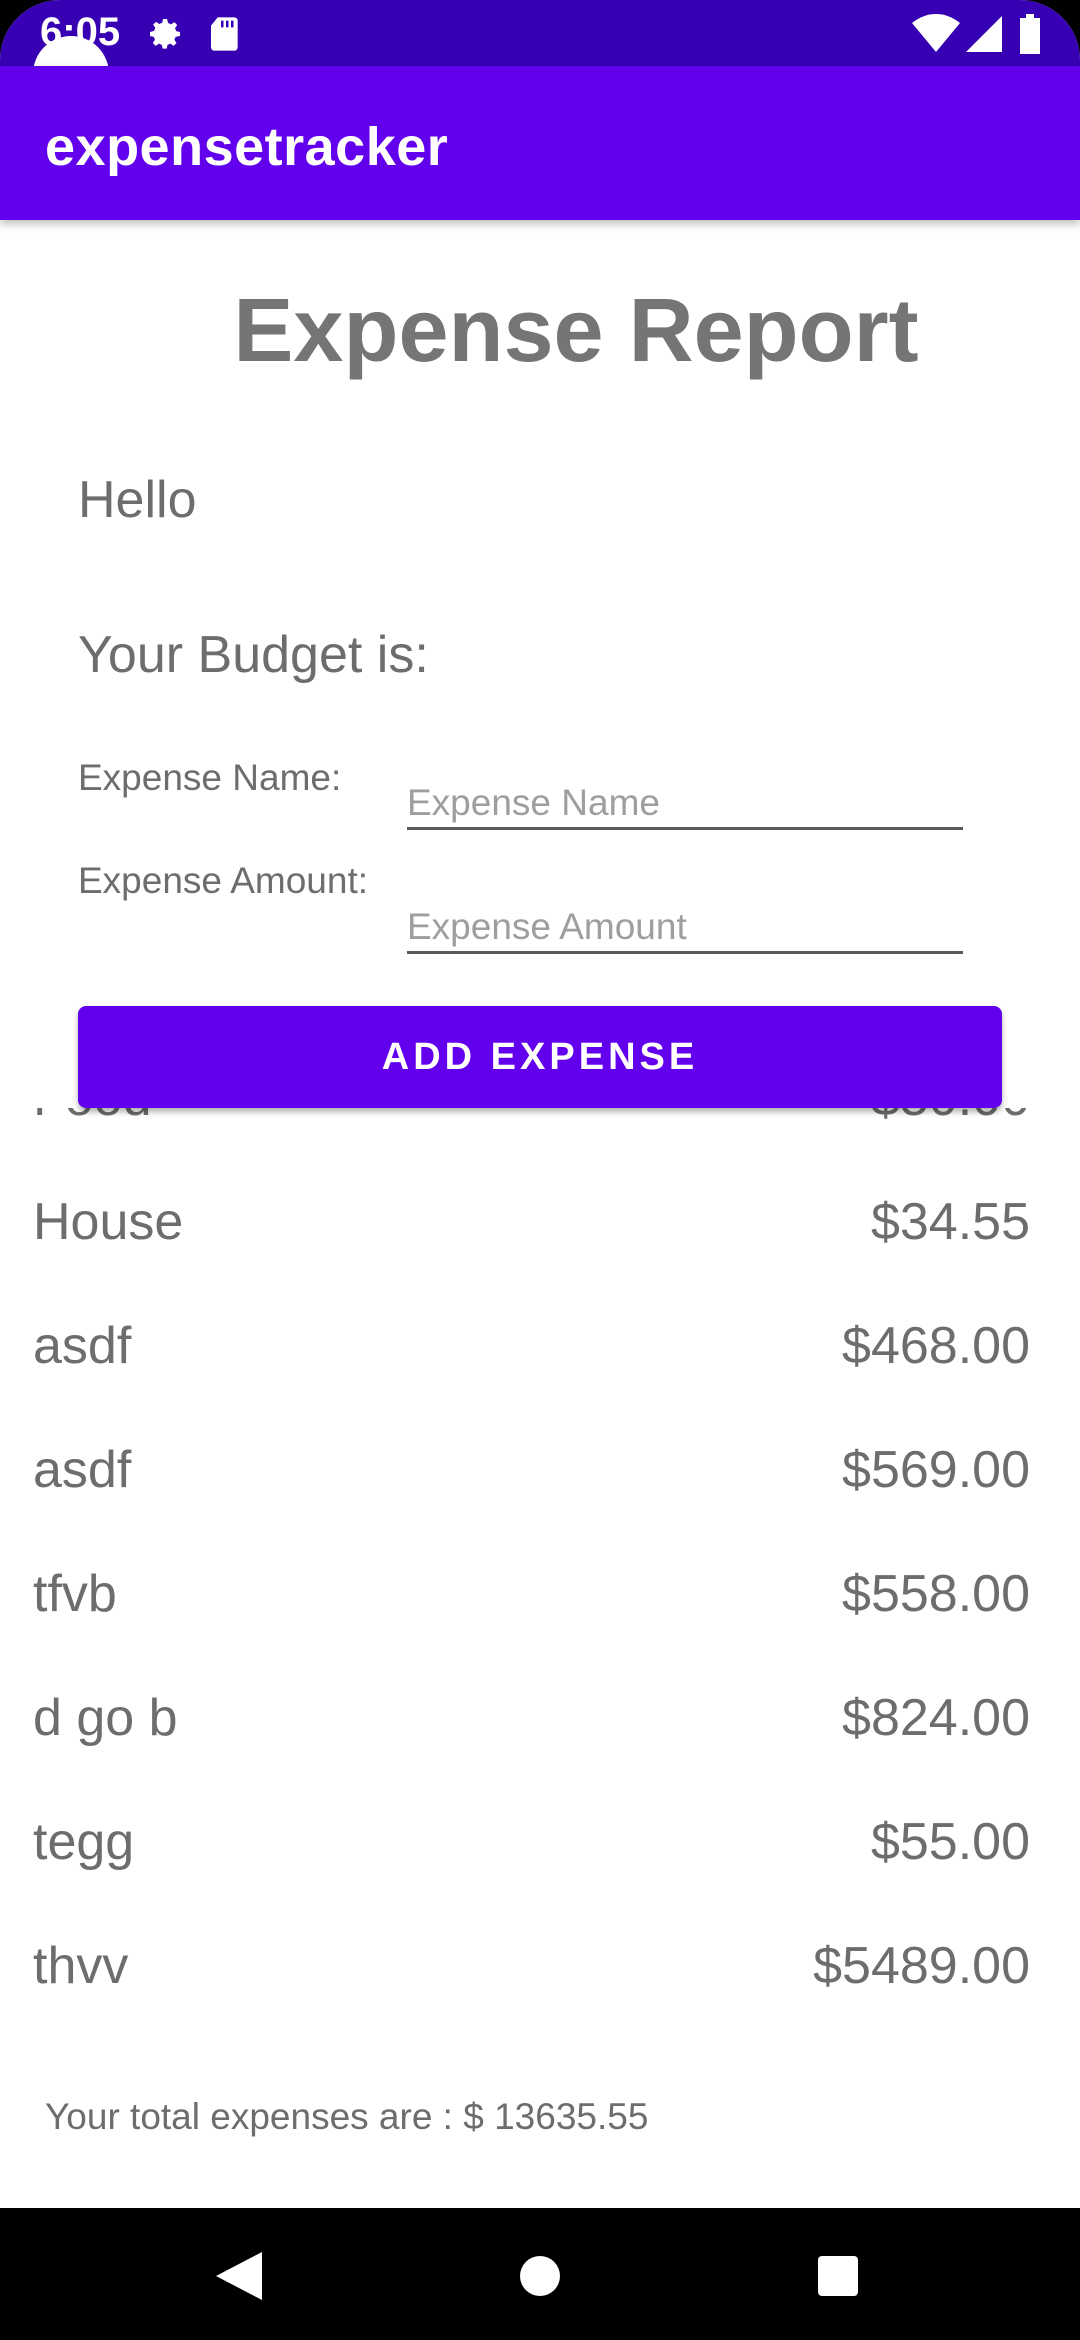 This screenshot has width=1080, height=2340. What do you see at coordinates (81, 1966) in the screenshot?
I see `expense-item-name: thvv` at bounding box center [81, 1966].